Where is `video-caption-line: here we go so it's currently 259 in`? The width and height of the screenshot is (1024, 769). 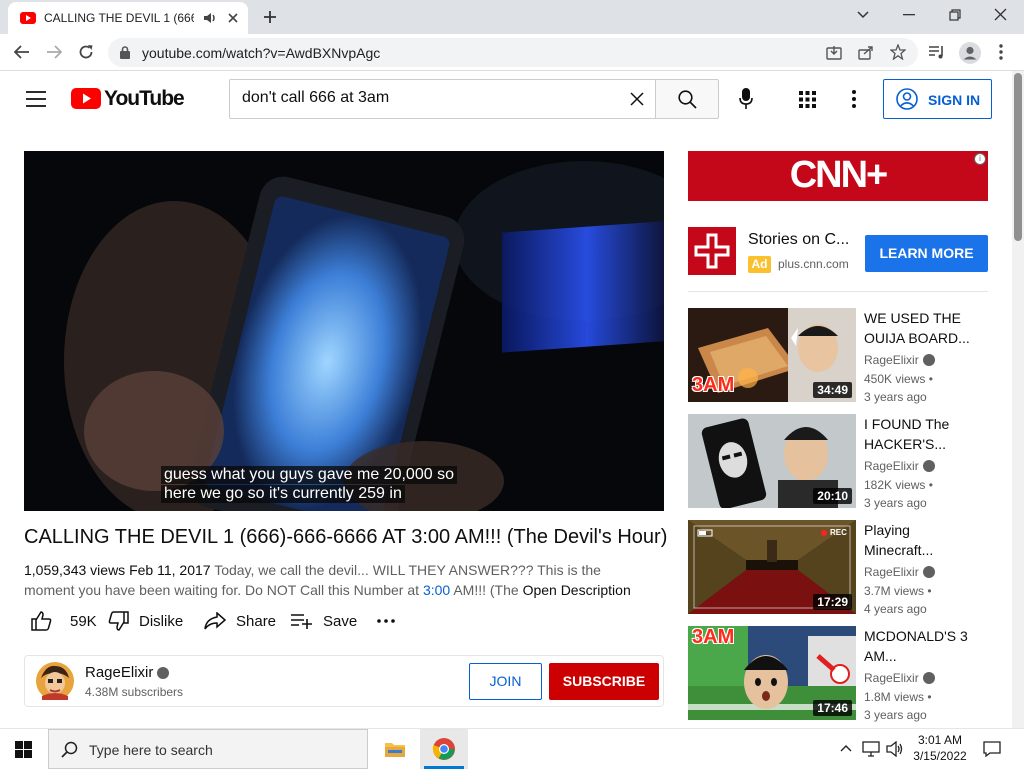
video-caption-line: here we go so it's currently 259 in is located at coordinates (283, 494).